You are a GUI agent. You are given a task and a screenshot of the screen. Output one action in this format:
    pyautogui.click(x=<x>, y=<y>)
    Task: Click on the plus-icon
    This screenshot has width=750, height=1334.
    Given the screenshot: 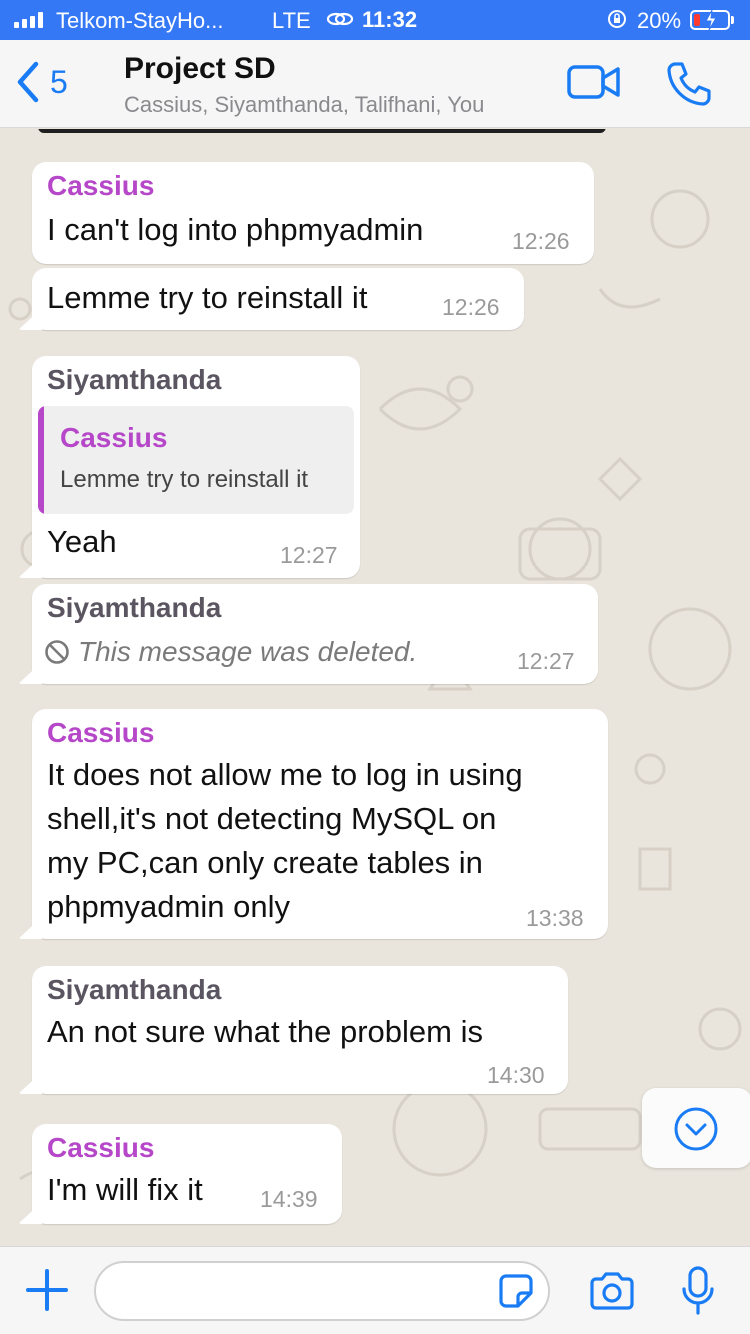 What is the action you would take?
    pyautogui.click(x=47, y=1290)
    